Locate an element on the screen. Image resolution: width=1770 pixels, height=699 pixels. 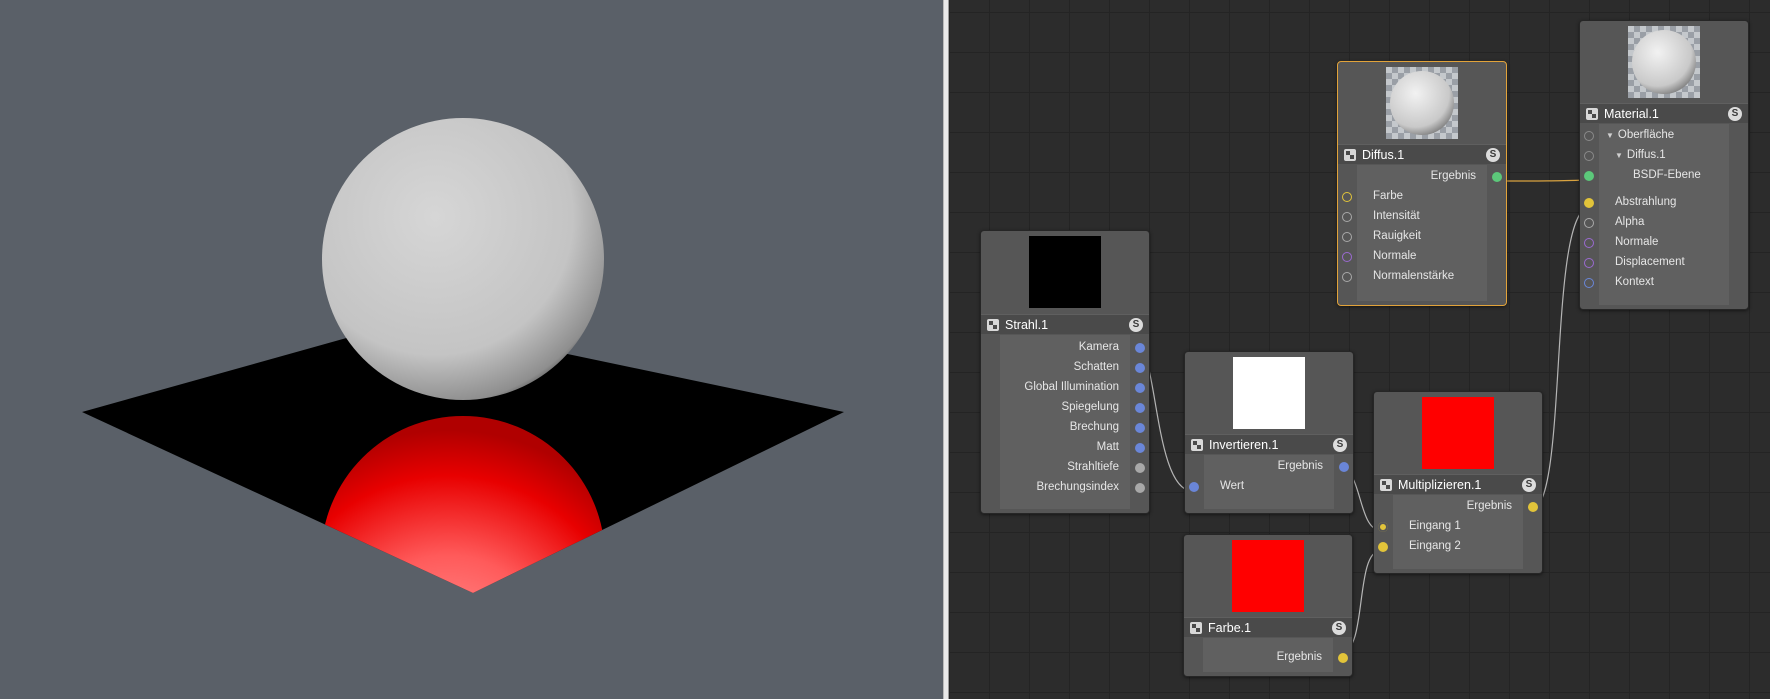
port-row-normalenstaerke: Normalenstärke is located at coordinates (1422, 277).